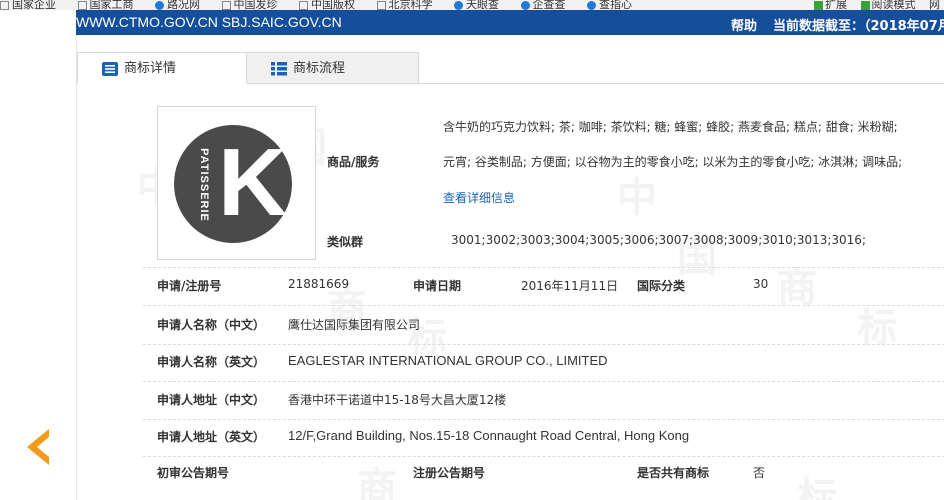 The image size is (944, 500). I want to click on reader-mode-button: 阅读模式, so click(888, 5).